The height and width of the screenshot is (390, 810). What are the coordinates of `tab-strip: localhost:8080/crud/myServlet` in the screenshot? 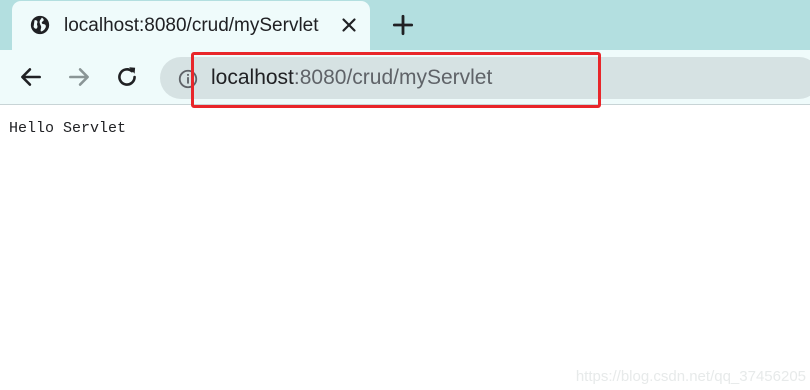 It's located at (405, 25).